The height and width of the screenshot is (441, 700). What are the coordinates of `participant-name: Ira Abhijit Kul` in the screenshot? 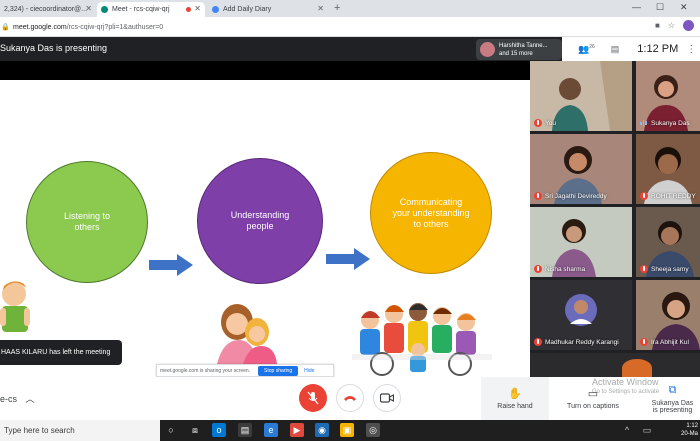 It's located at (670, 342).